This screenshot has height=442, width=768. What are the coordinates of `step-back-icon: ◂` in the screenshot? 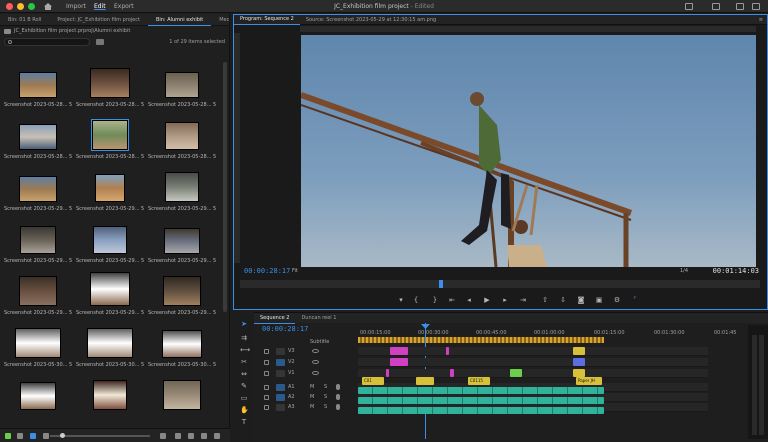 It's located at (469, 300).